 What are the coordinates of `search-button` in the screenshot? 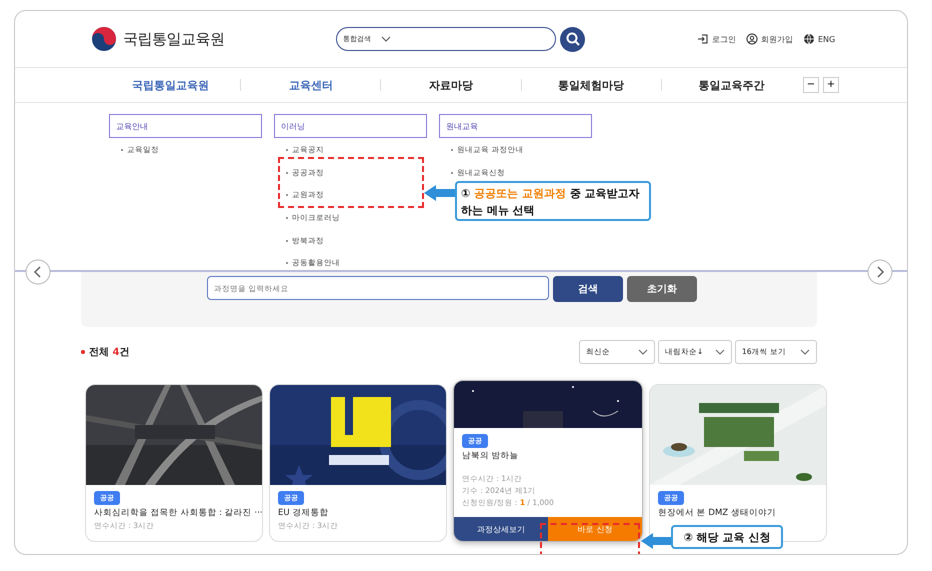 It's located at (572, 39).